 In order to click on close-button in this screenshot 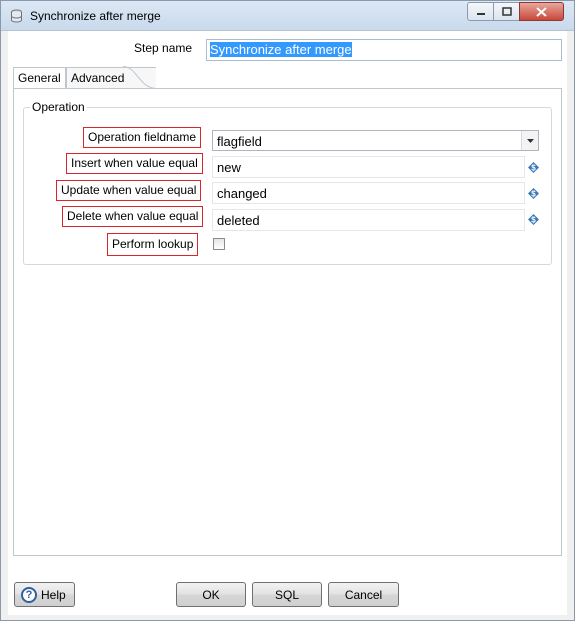, I will do `click(541, 11)`.